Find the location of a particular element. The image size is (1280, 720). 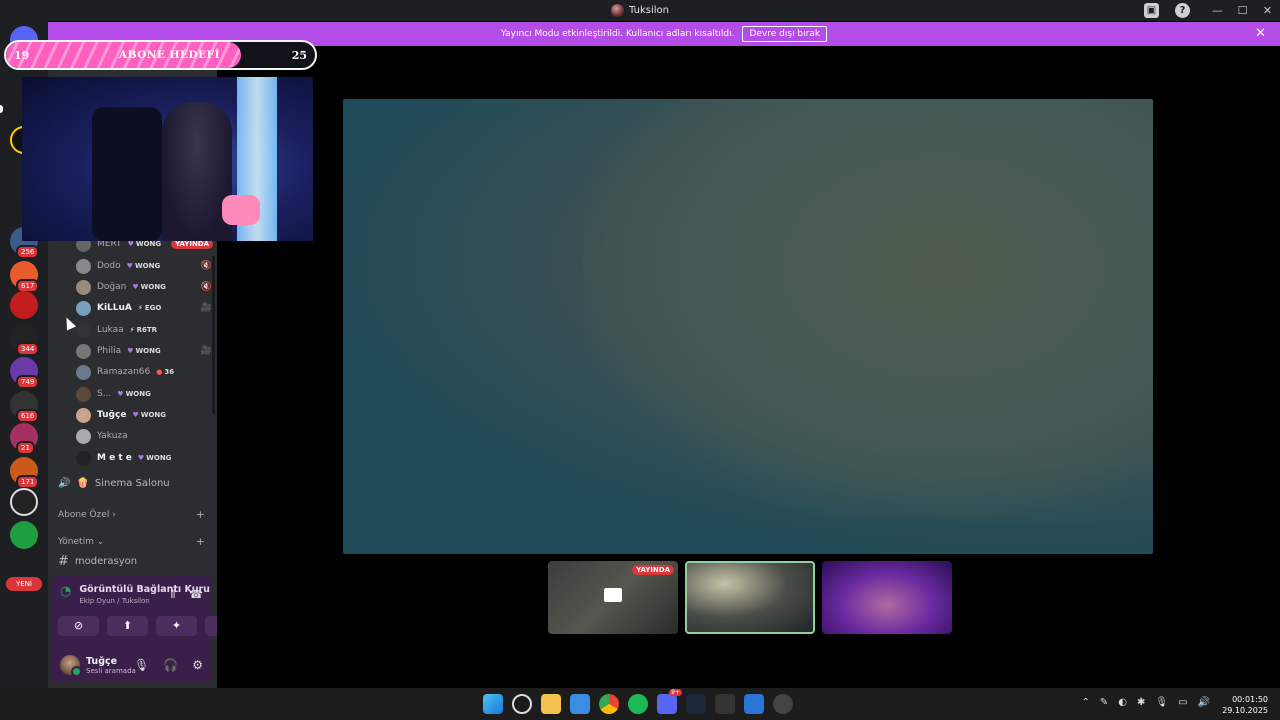

microphone-icon: 🎙 is located at coordinates (141, 665).